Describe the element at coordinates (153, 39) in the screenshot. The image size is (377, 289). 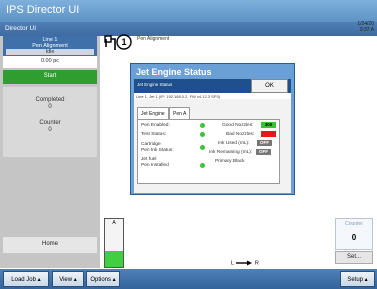
I see `pen-alignment-label: Pen Alignment` at that location.